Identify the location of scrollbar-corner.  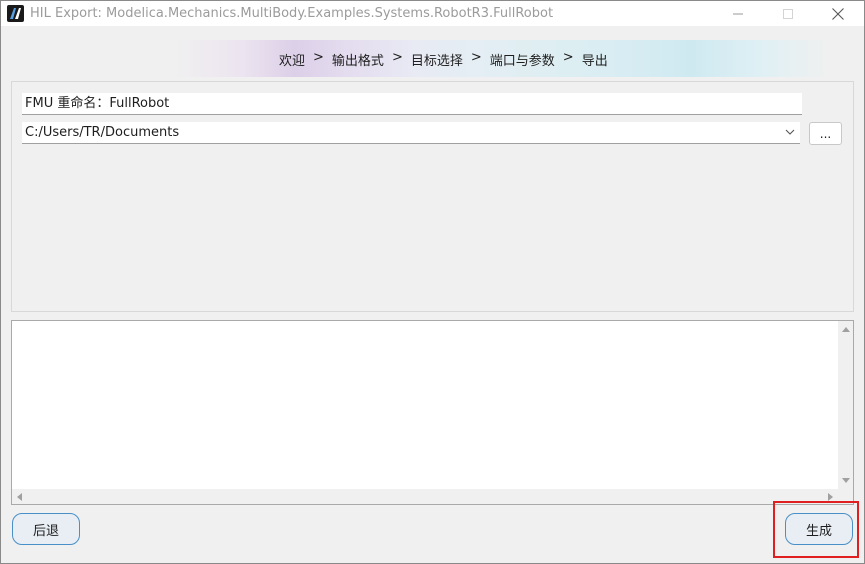
(845, 496).